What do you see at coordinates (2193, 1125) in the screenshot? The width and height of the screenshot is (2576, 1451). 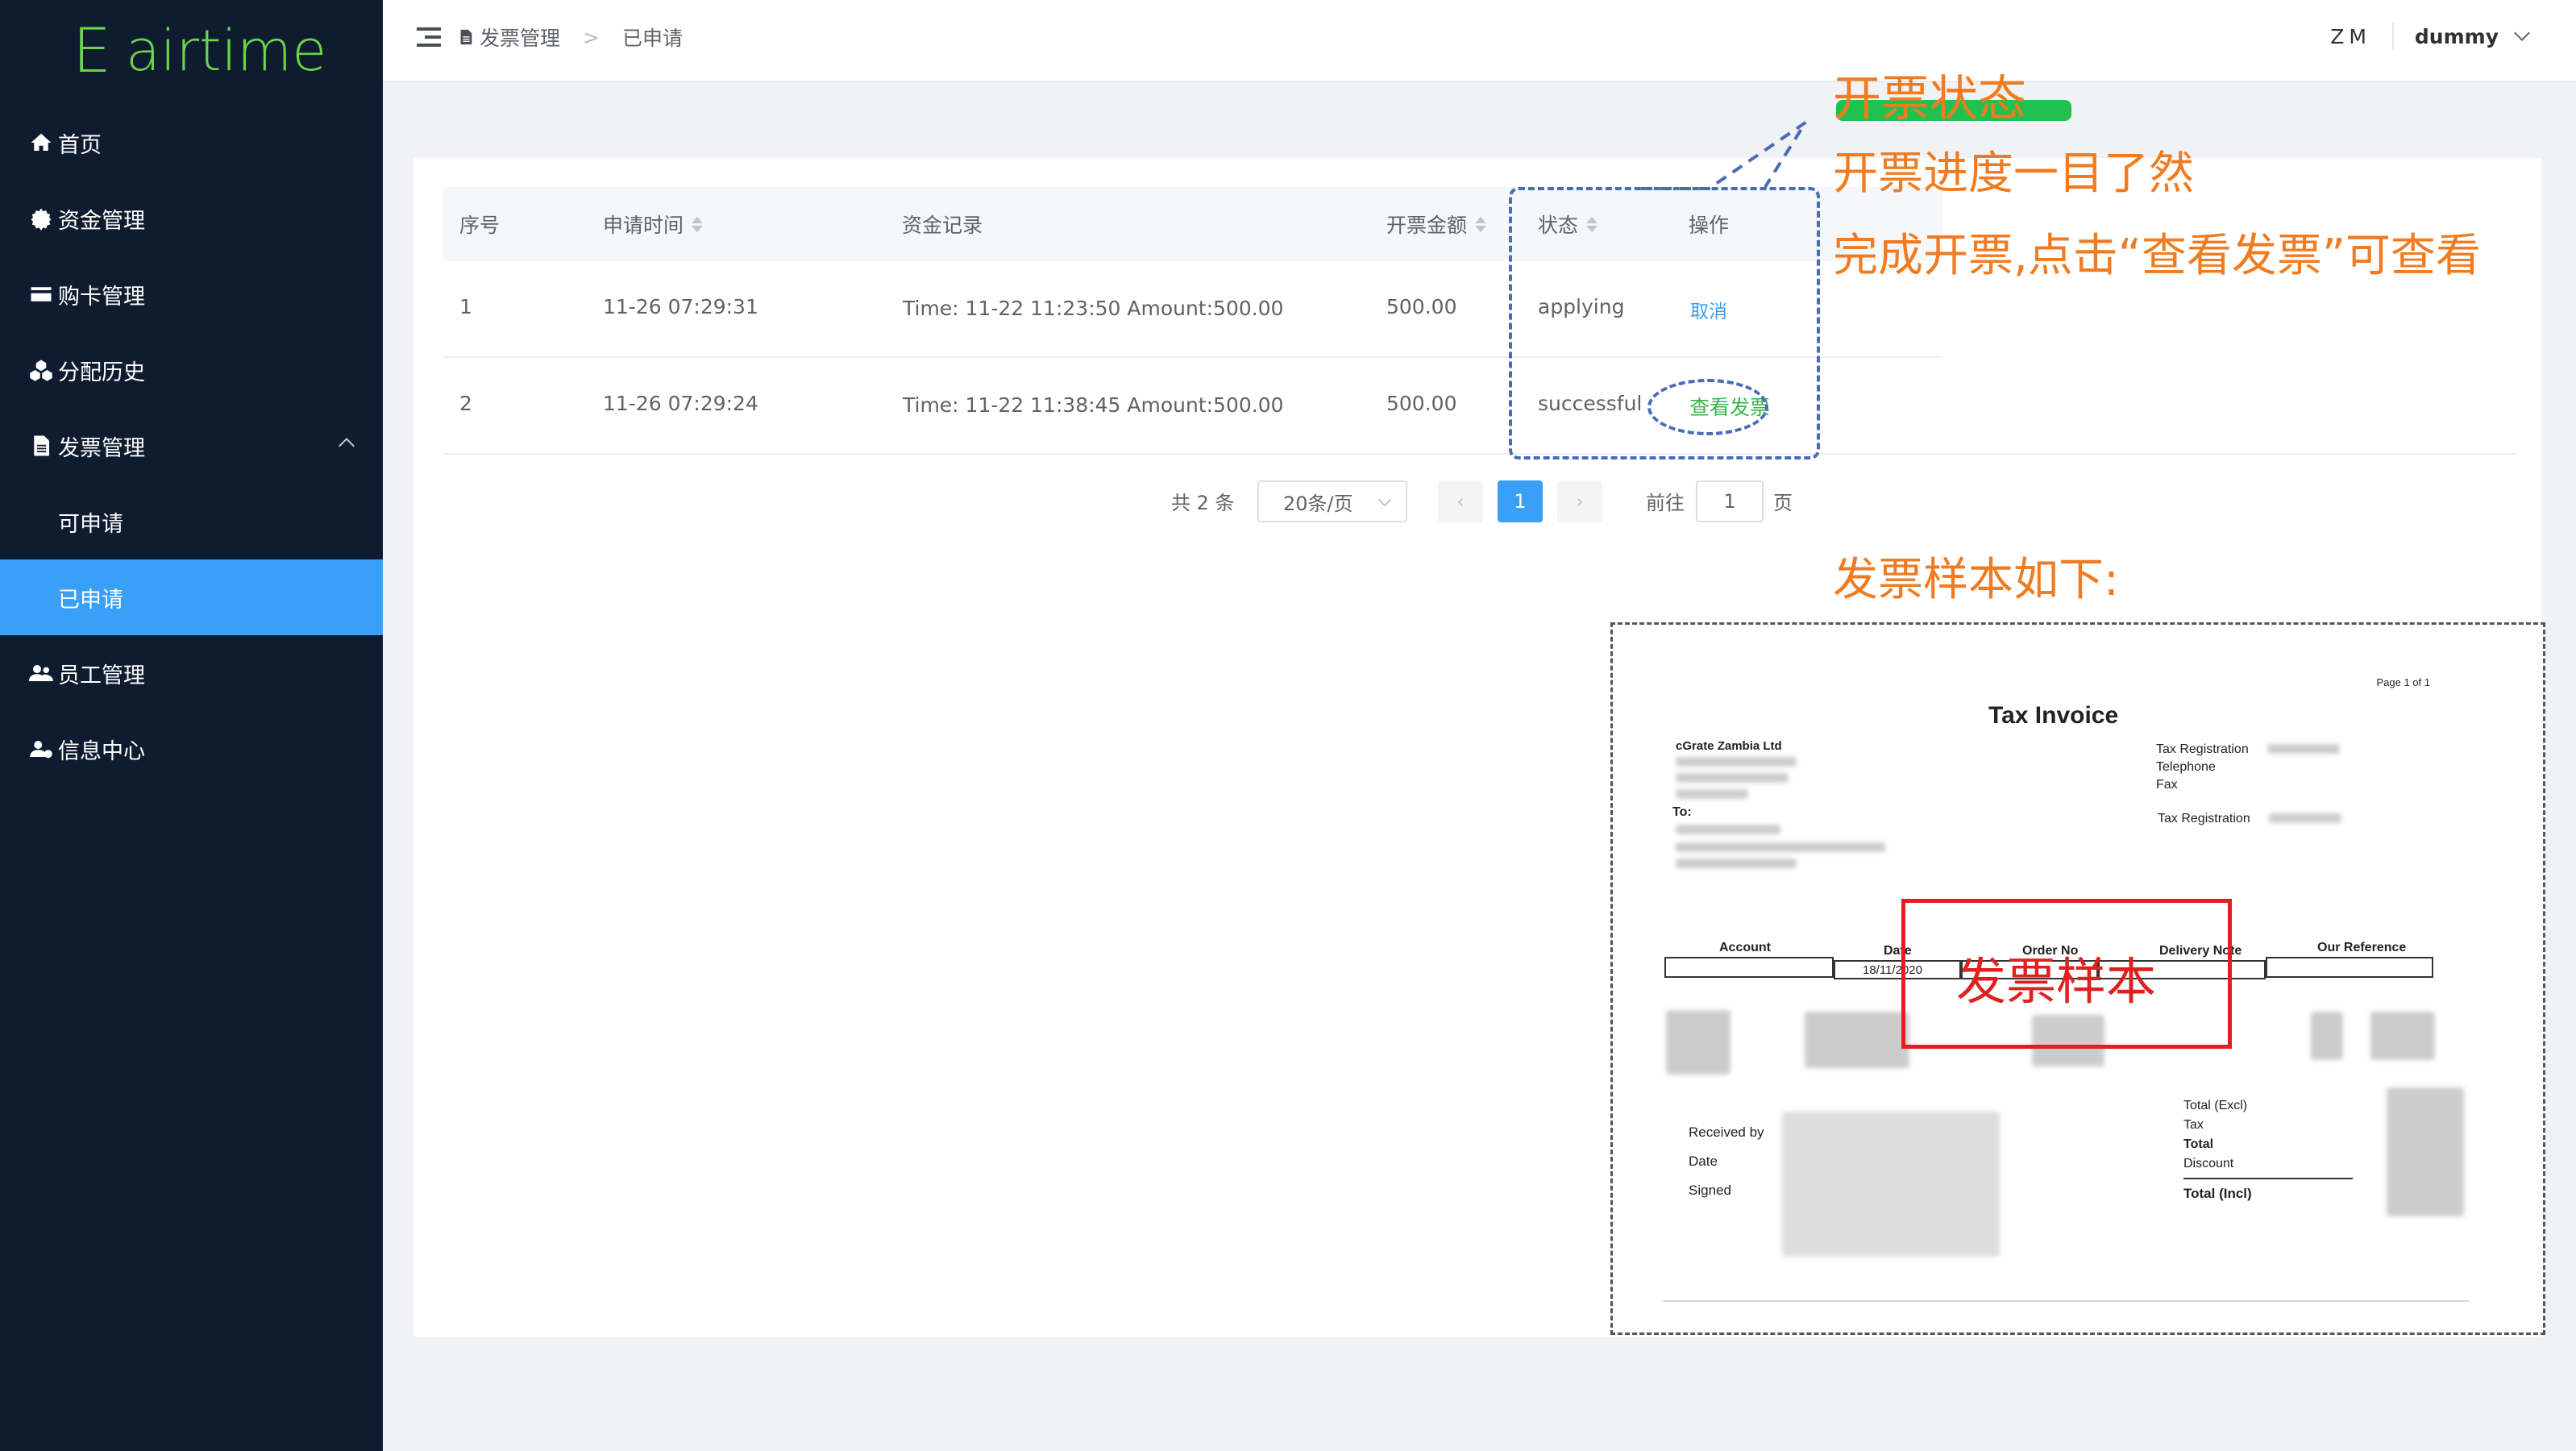 I see `tax-label: Tax` at bounding box center [2193, 1125].